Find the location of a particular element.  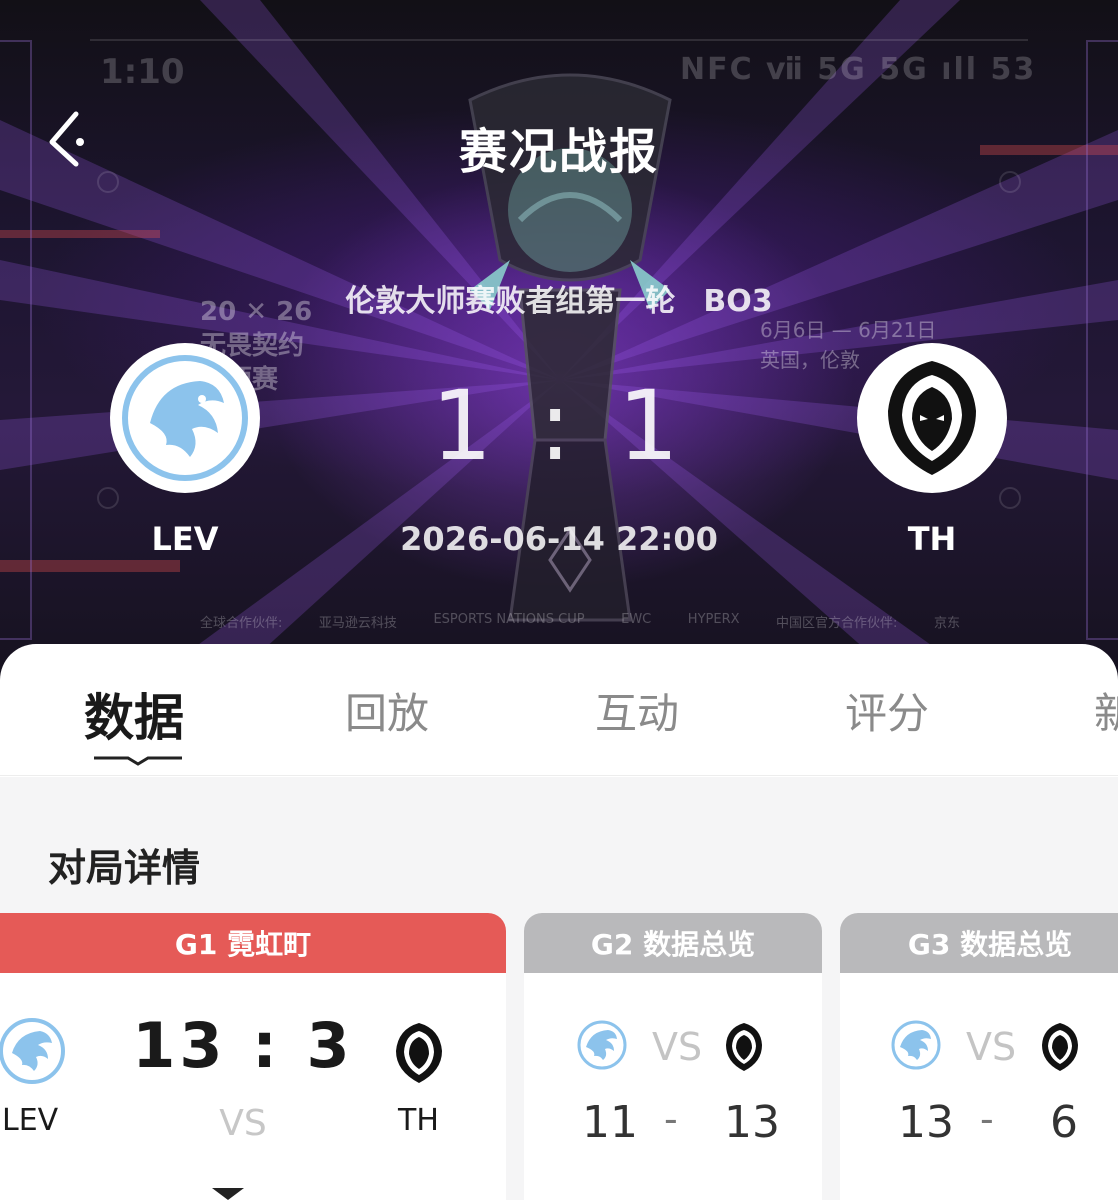

game-card-header: G2 数据总览 is located at coordinates (673, 943).